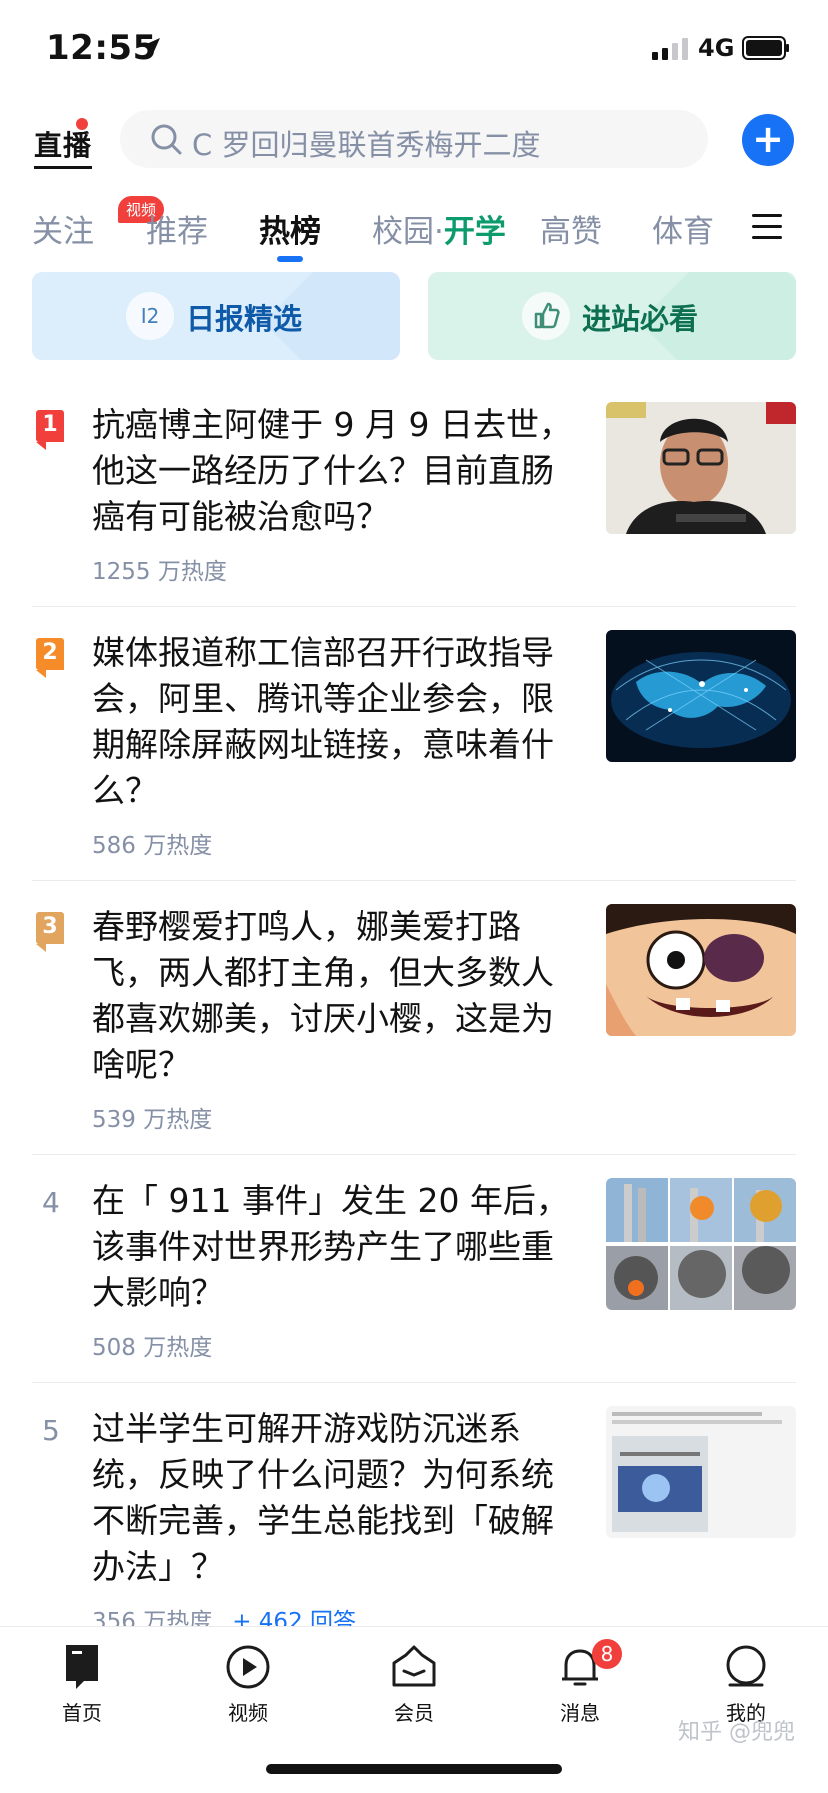 The image size is (828, 1793). I want to click on status-bar: 12:55 4G, so click(414, 50).